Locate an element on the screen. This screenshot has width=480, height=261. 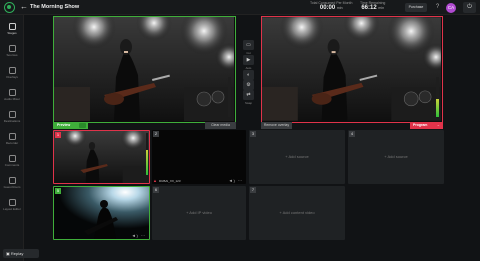
app-logo-icon is located at coordinates (9, 7).